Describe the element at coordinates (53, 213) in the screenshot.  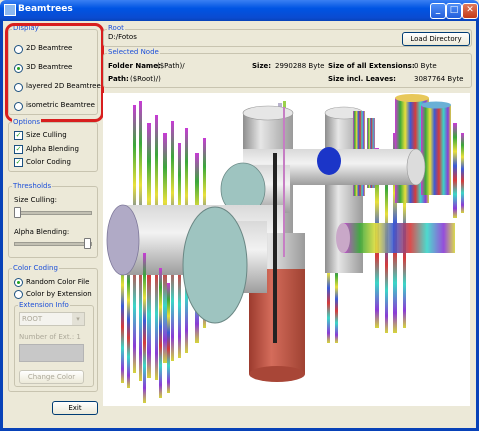
I see `size-culling-slider-track` at that location.